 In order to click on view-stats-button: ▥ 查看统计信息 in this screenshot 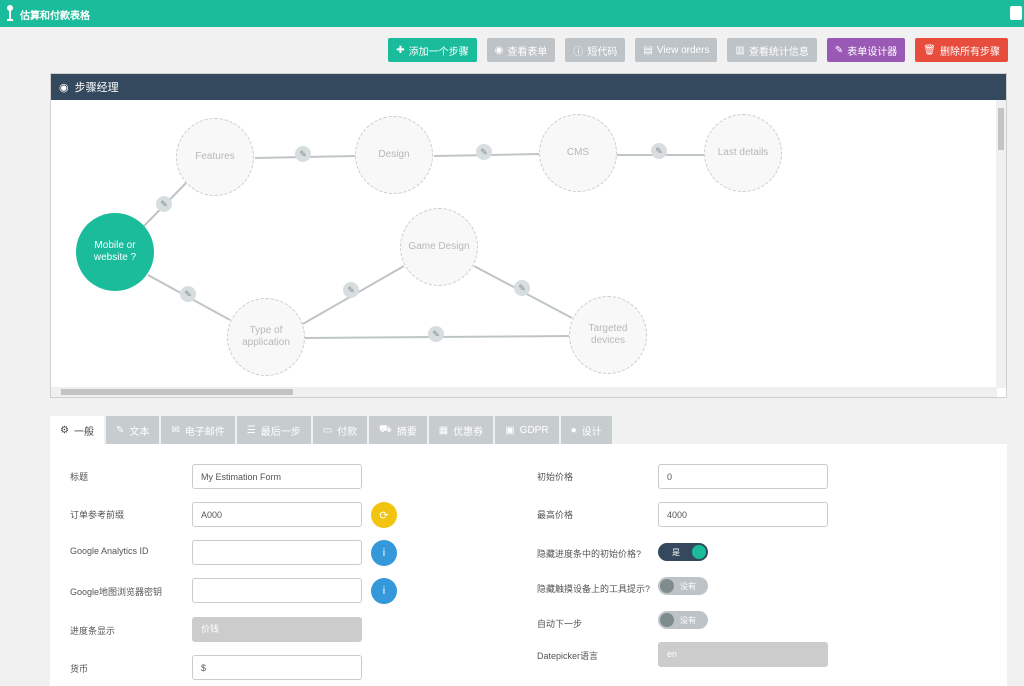, I will do `click(772, 50)`.